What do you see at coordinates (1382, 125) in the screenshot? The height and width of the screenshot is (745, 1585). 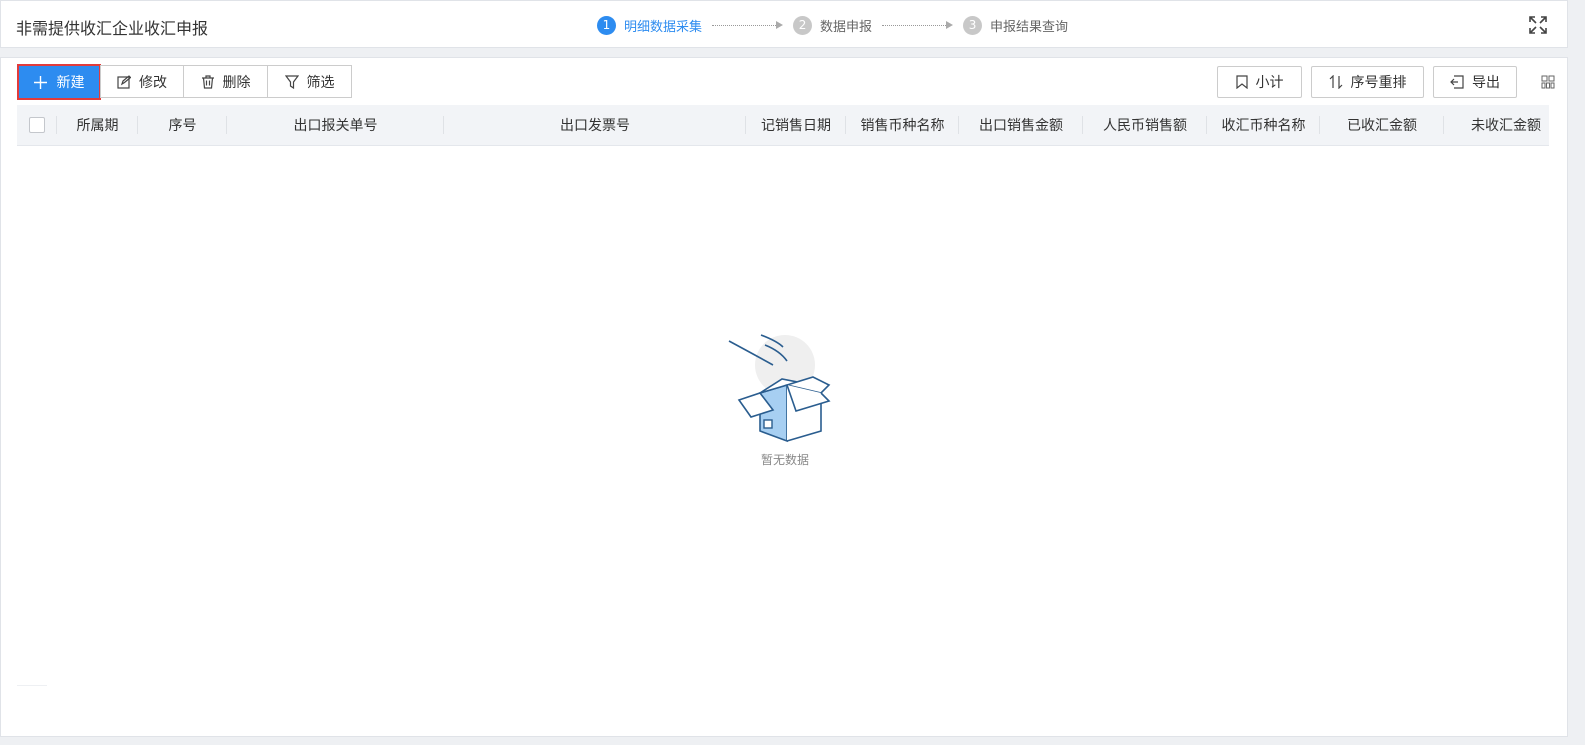 I see `column-header: 已收汇金额` at bounding box center [1382, 125].